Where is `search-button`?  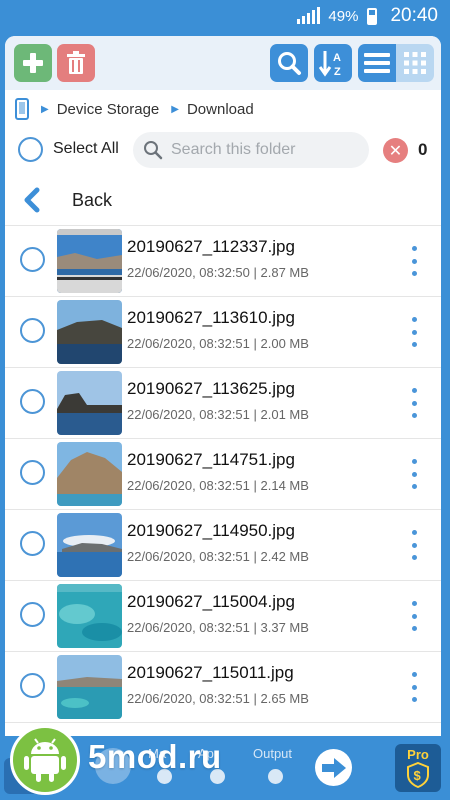 search-button is located at coordinates (289, 63).